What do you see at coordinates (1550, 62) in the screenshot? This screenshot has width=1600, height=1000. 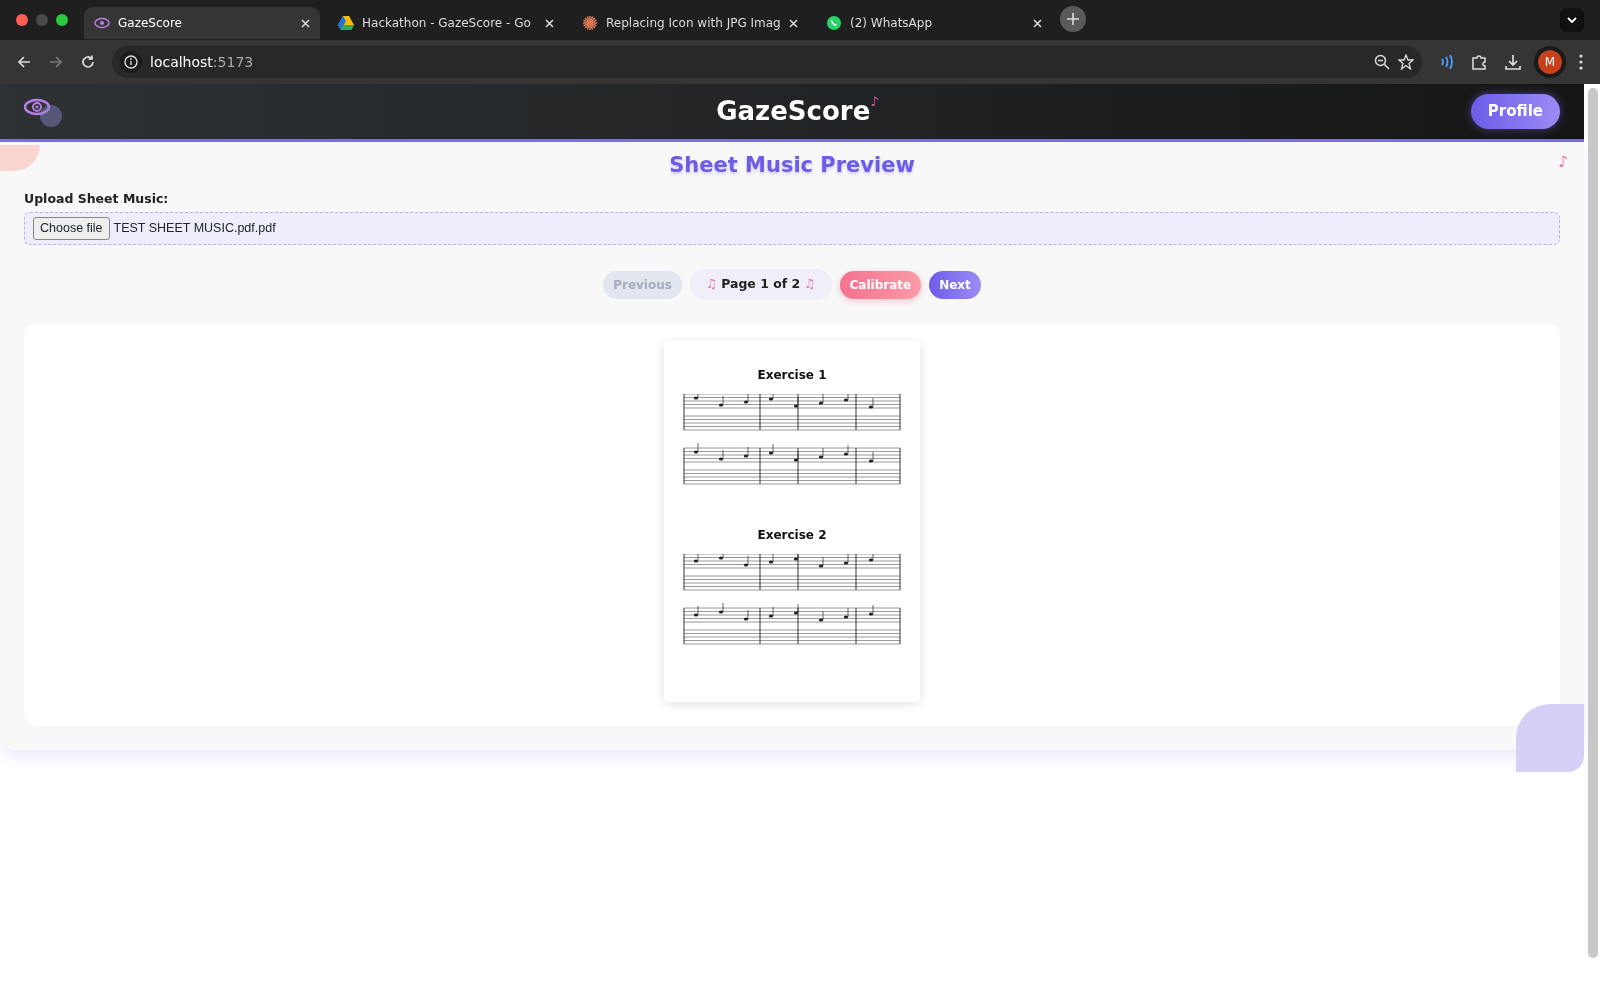 I see `profile-avatar: M` at bounding box center [1550, 62].